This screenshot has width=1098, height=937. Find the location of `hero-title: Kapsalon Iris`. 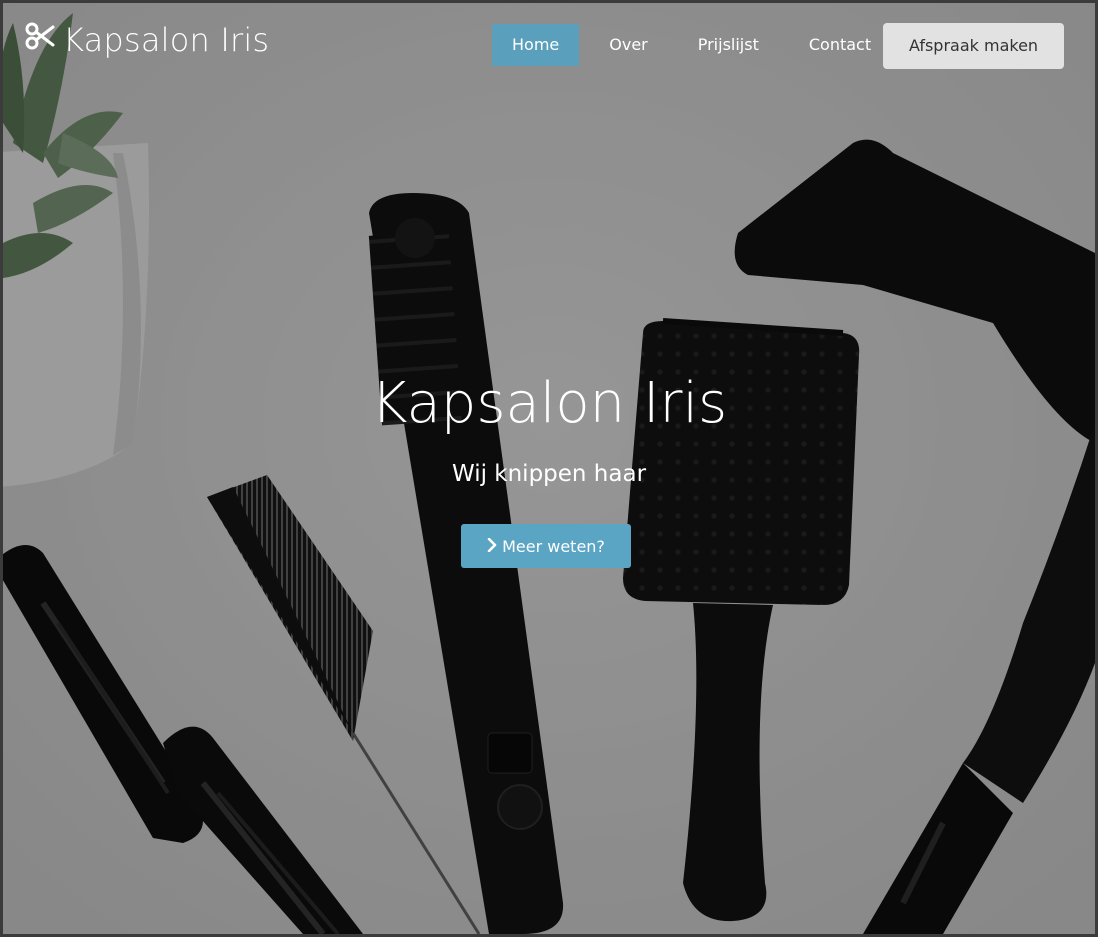

hero-title: Kapsalon Iris is located at coordinates (549, 403).